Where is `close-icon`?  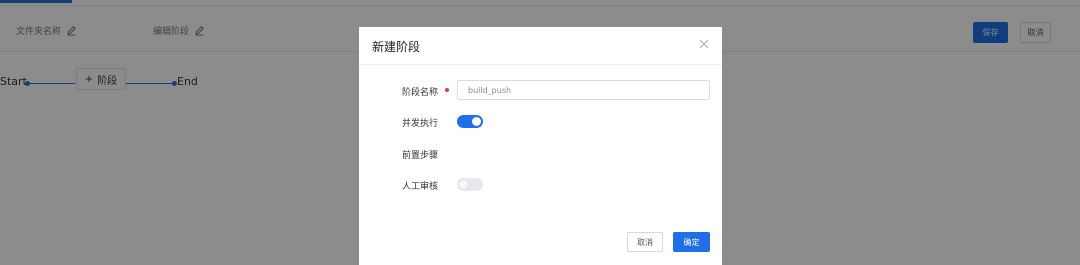
close-icon is located at coordinates (704, 44).